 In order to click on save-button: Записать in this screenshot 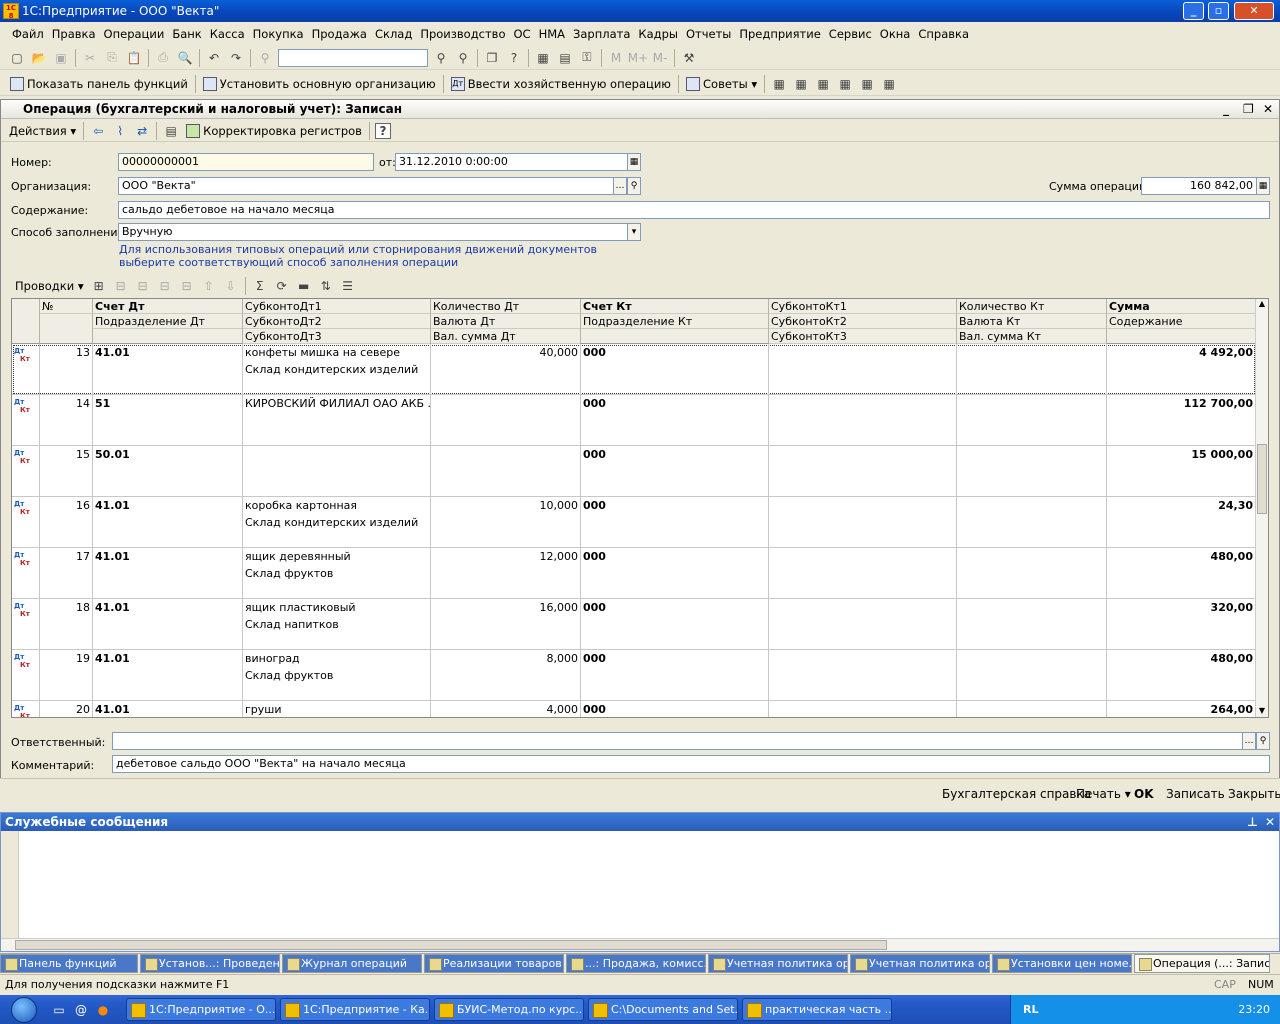, I will do `click(1195, 794)`.